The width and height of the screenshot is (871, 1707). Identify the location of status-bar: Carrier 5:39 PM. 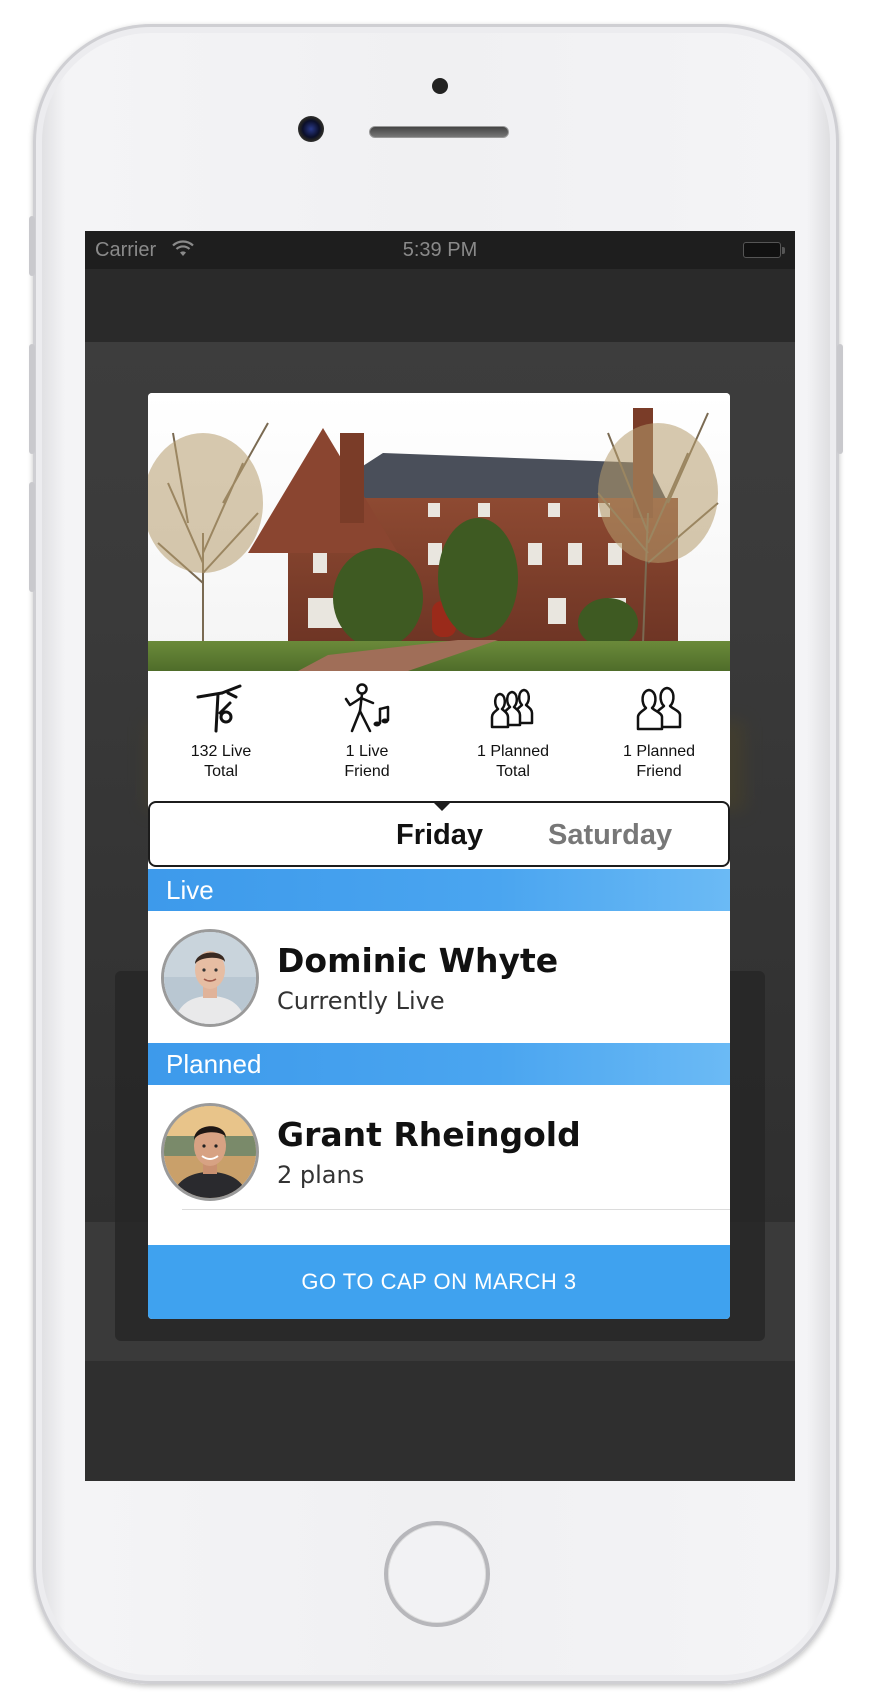
(440, 250).